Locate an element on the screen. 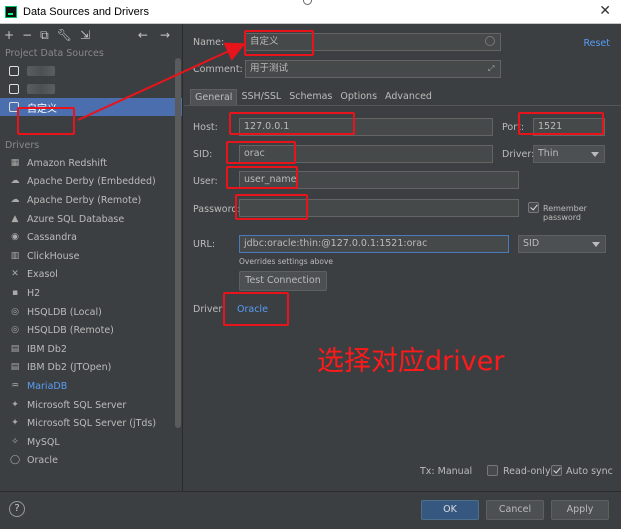 The image size is (621, 529). back-arrow-icon: ← is located at coordinates (143, 35).